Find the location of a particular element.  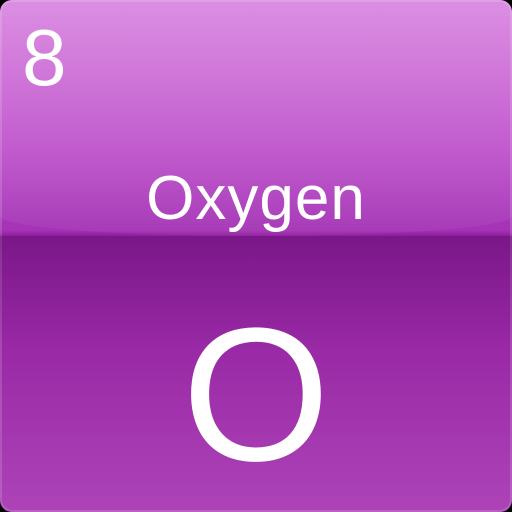

element-symbol: O is located at coordinates (256, 395).